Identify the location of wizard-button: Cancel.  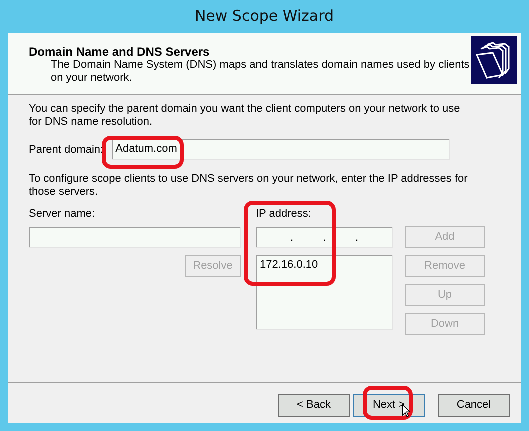
(474, 405).